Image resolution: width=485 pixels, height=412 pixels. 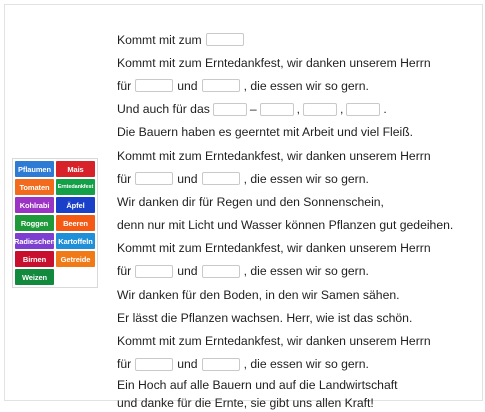 I want to click on word-tile-beeren: Beeren, so click(x=75, y=223).